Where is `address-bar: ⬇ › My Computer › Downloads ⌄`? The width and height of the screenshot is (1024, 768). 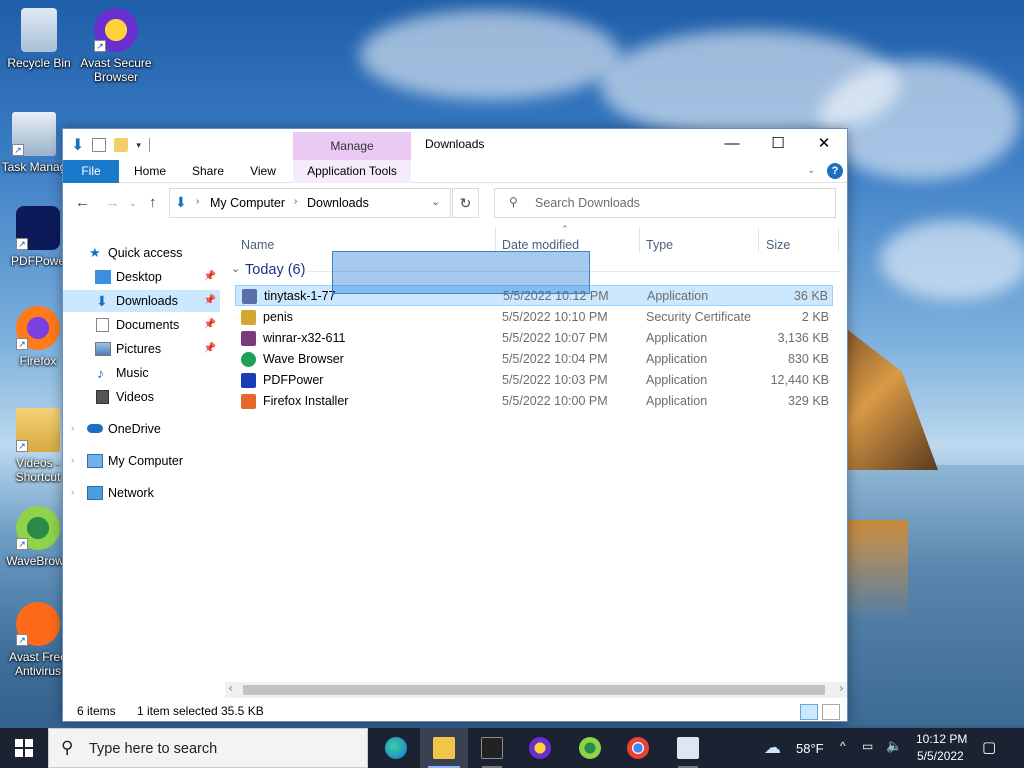 address-bar: ⬇ › My Computer › Downloads ⌄ is located at coordinates (310, 203).